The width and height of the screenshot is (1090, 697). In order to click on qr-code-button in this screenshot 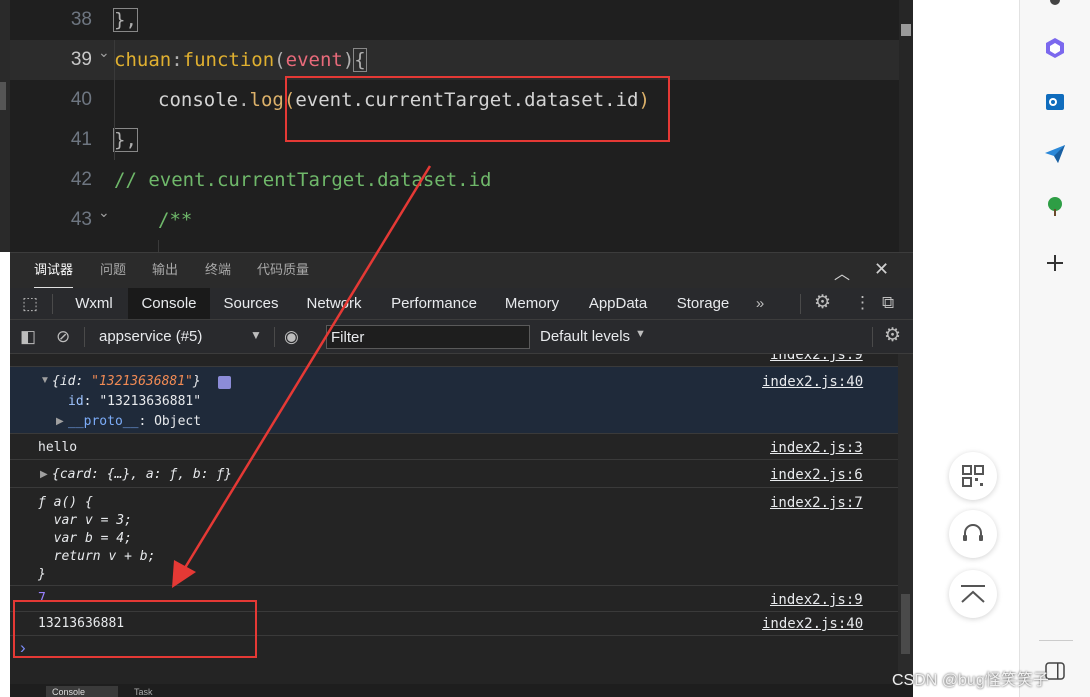, I will do `click(973, 476)`.